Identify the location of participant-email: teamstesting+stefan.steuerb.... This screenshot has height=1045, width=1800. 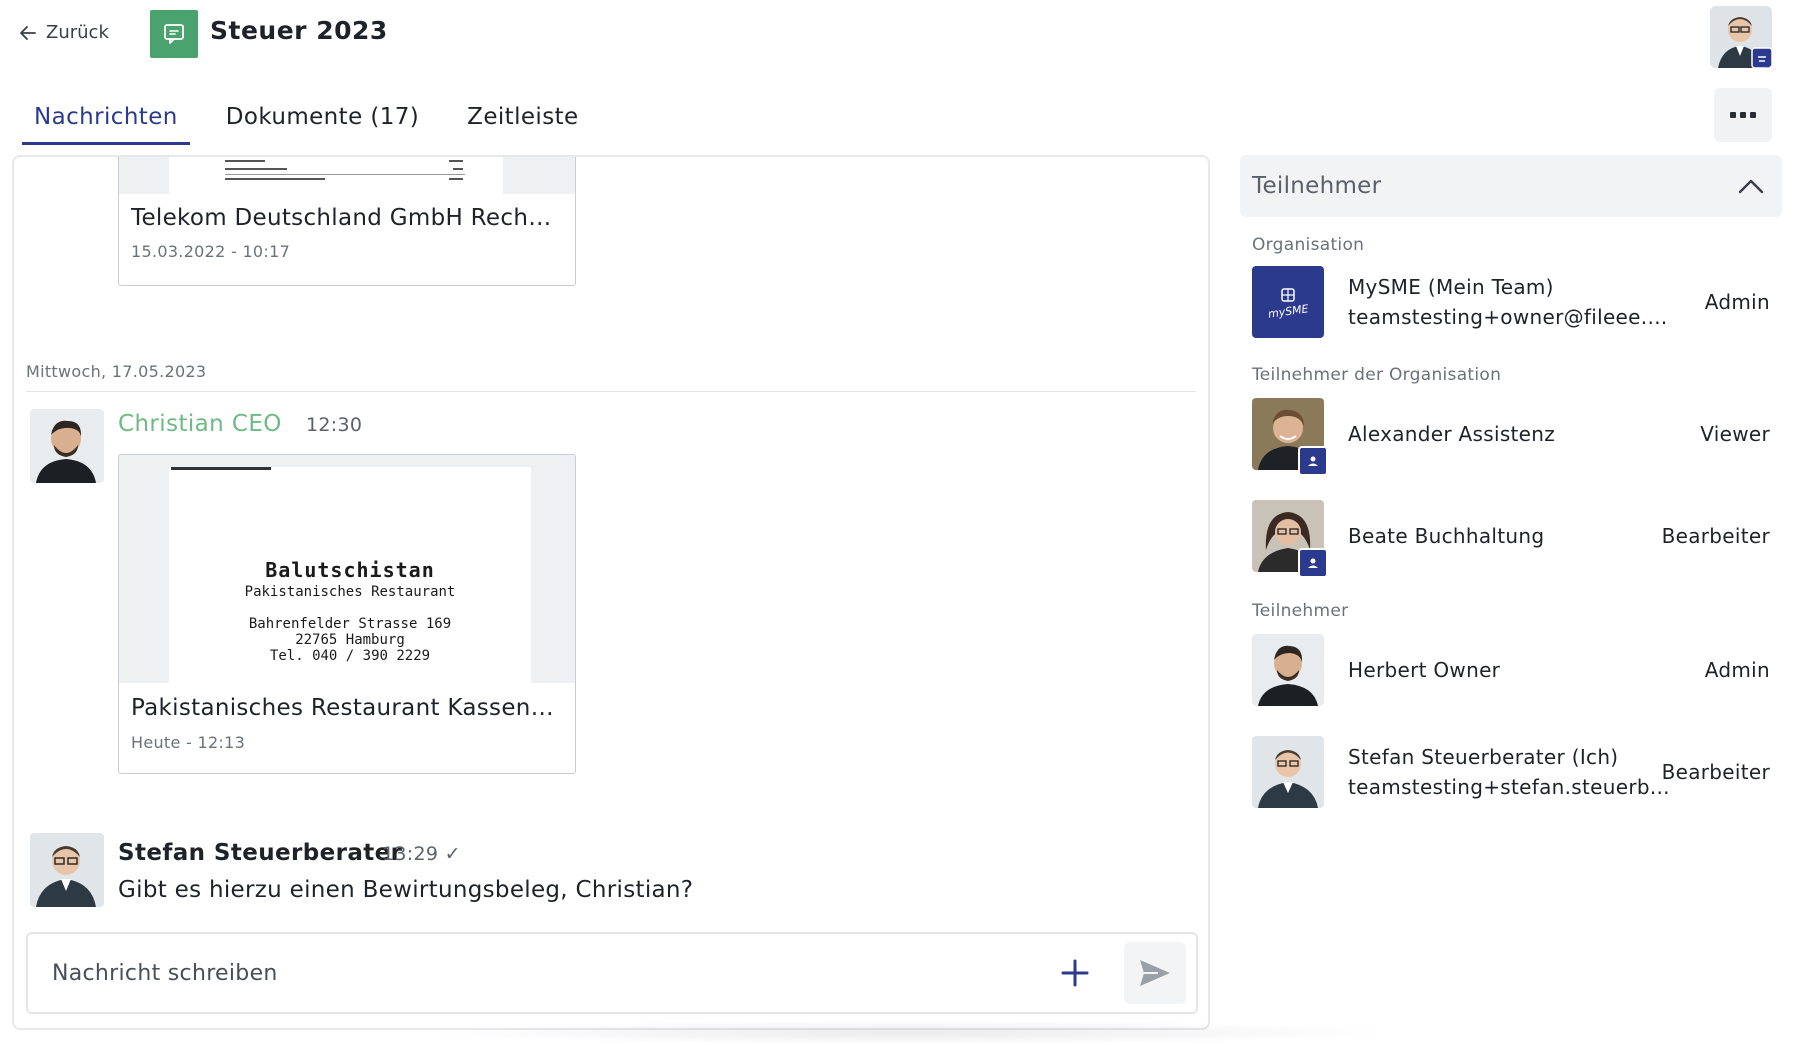
(1509, 787).